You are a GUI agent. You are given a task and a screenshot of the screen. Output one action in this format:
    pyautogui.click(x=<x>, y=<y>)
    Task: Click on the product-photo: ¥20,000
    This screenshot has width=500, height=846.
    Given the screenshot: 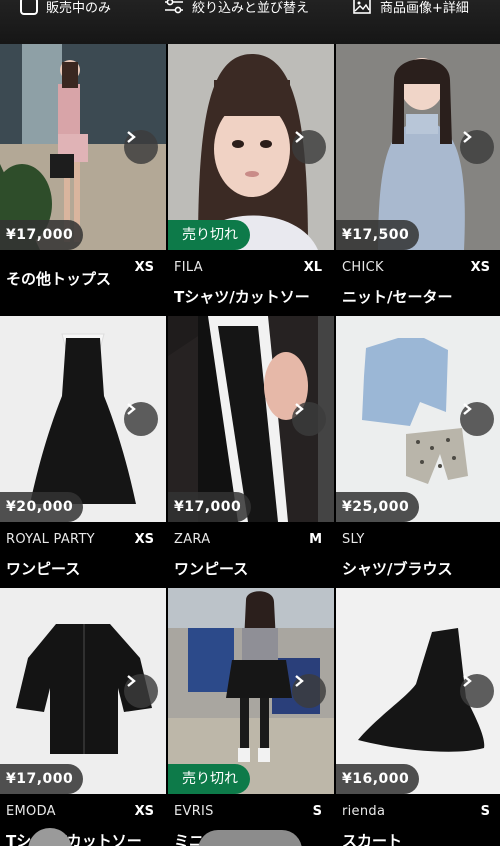 What is the action you would take?
    pyautogui.click(x=83, y=419)
    